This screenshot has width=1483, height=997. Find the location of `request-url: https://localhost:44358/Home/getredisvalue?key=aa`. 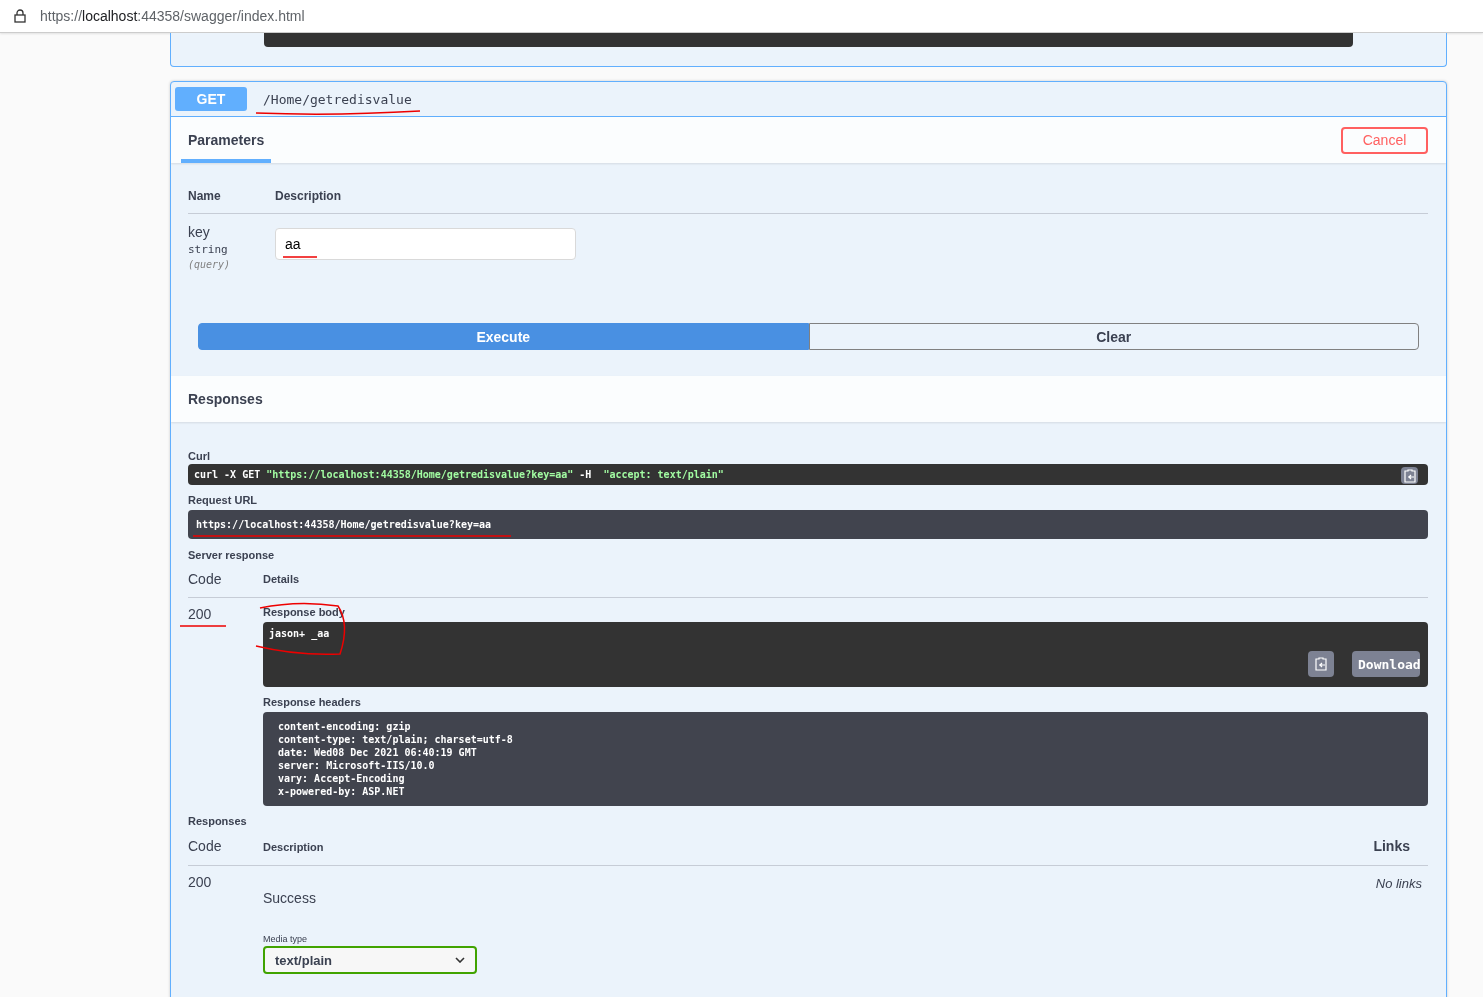

request-url: https://localhost:44358/Home/getredisvalue?key=aa is located at coordinates (808, 524).